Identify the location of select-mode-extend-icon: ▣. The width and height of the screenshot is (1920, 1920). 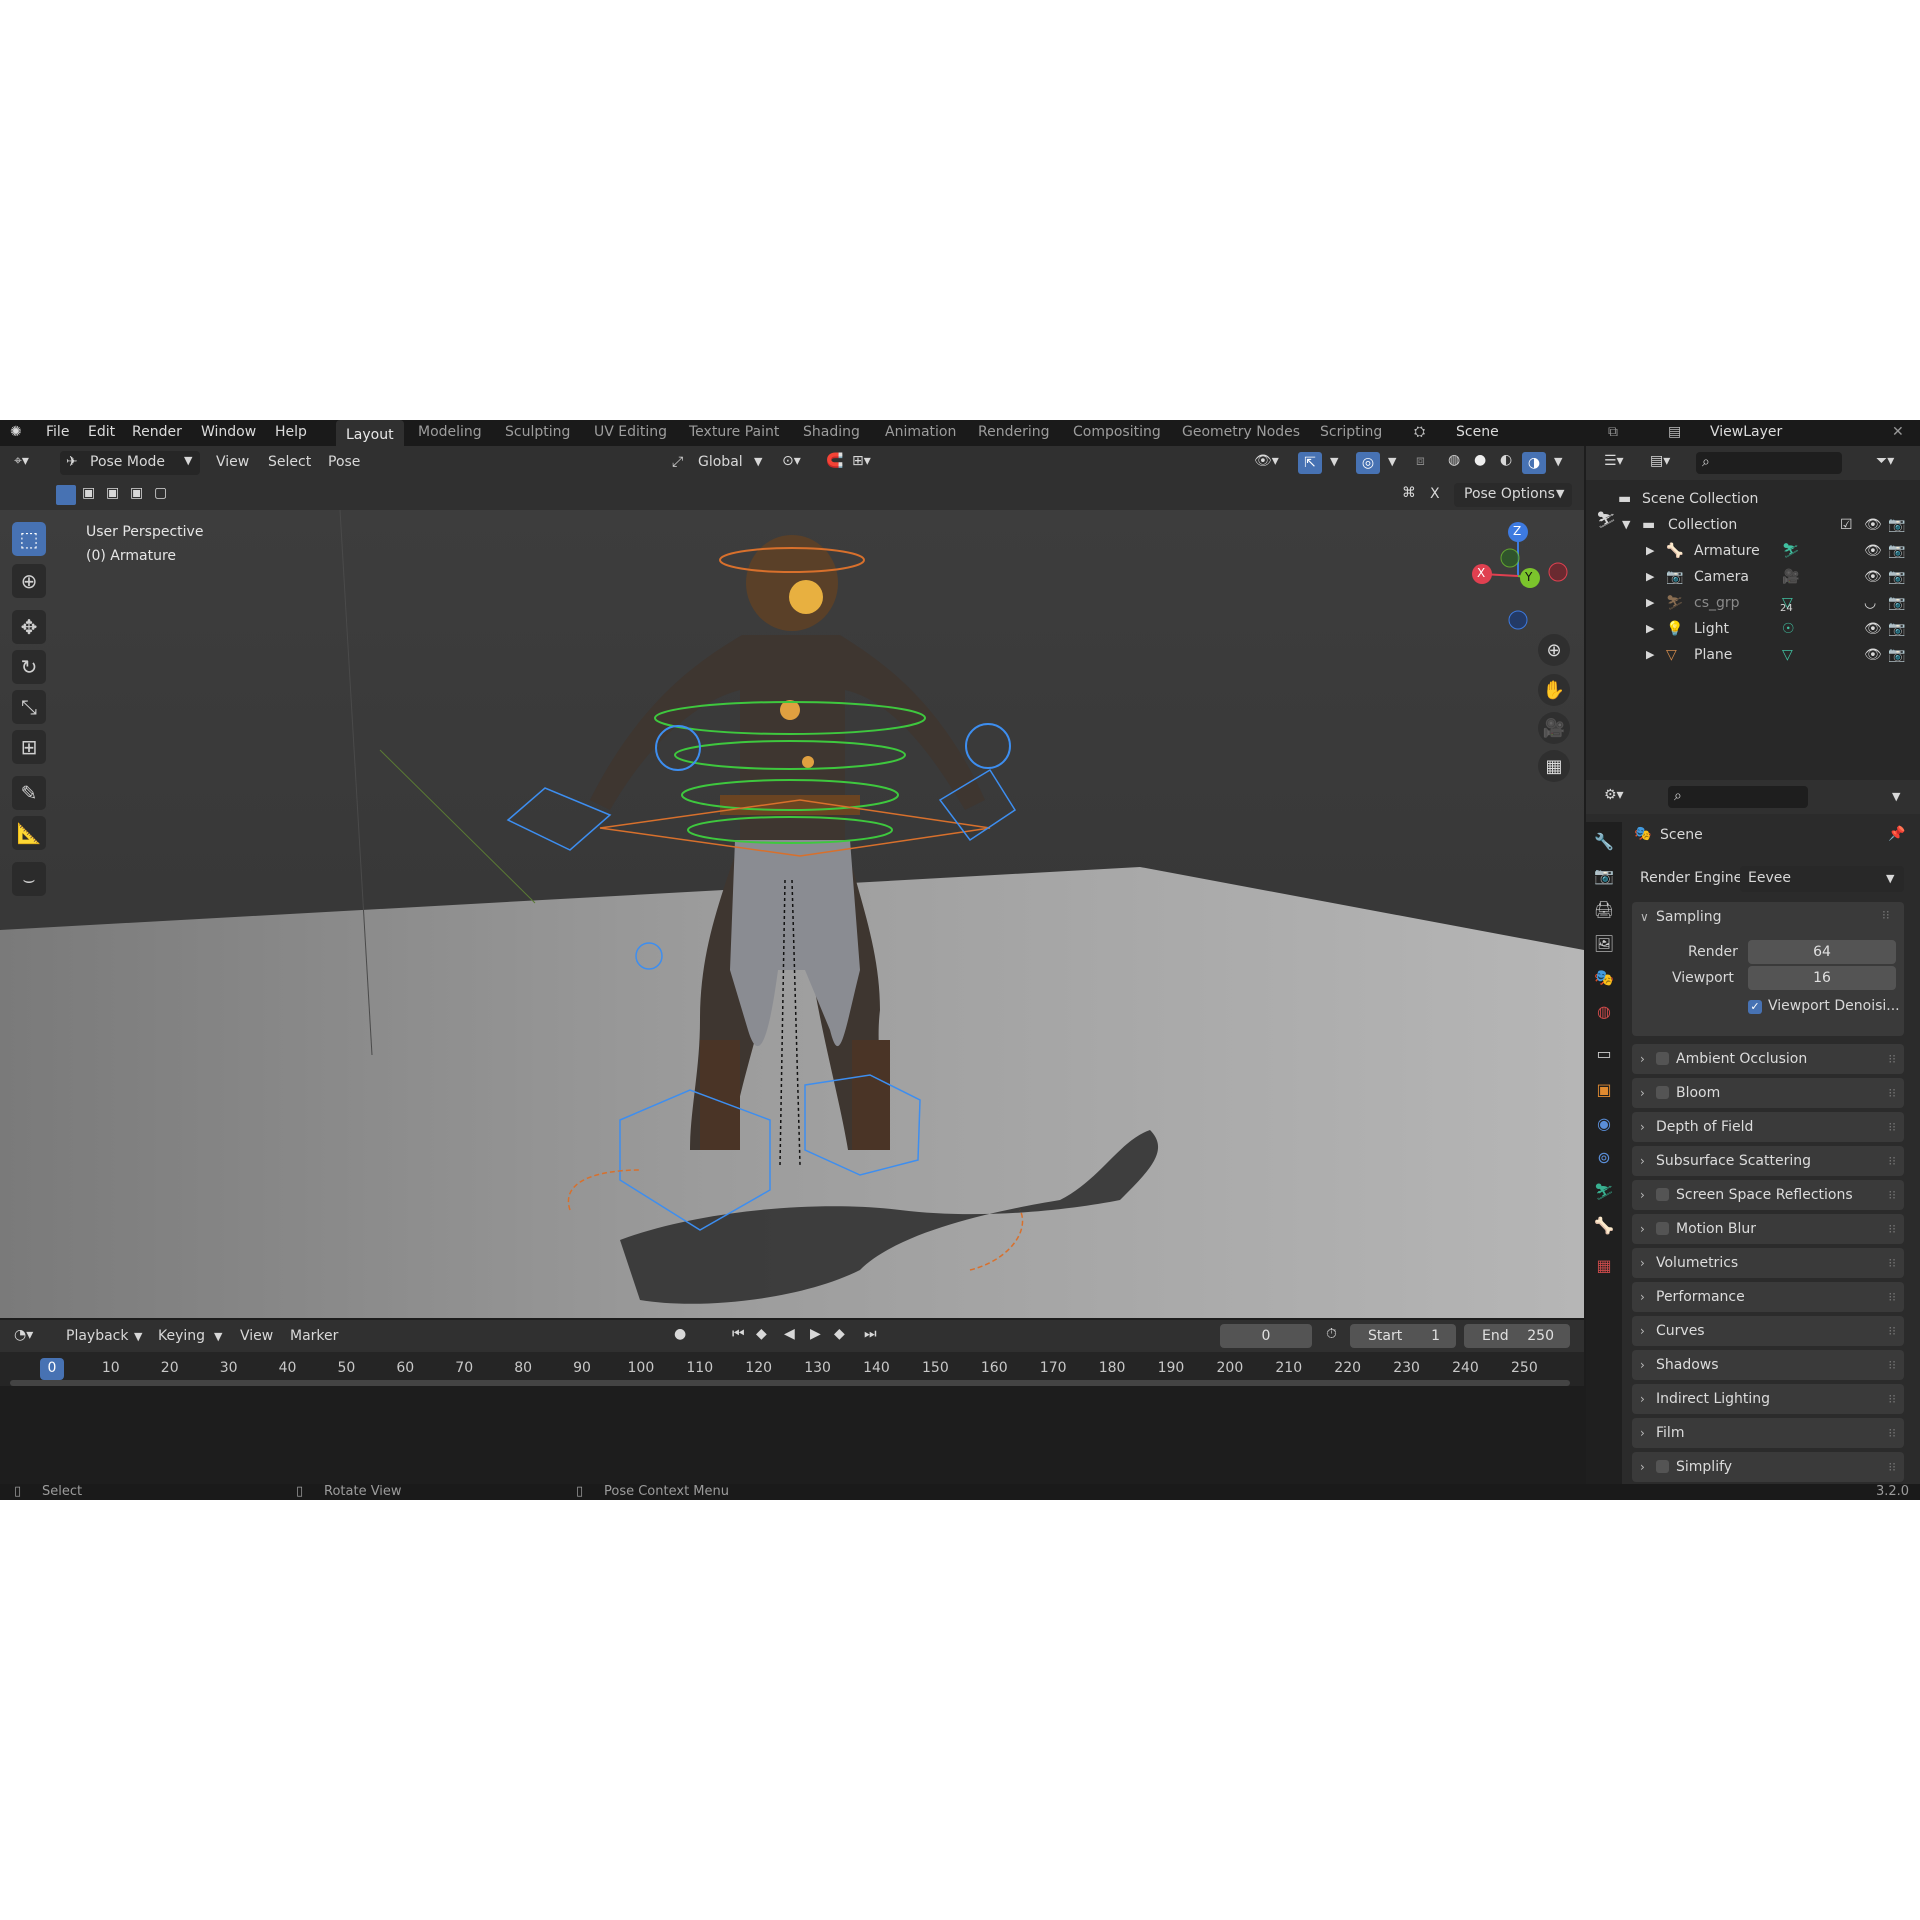
(88, 493).